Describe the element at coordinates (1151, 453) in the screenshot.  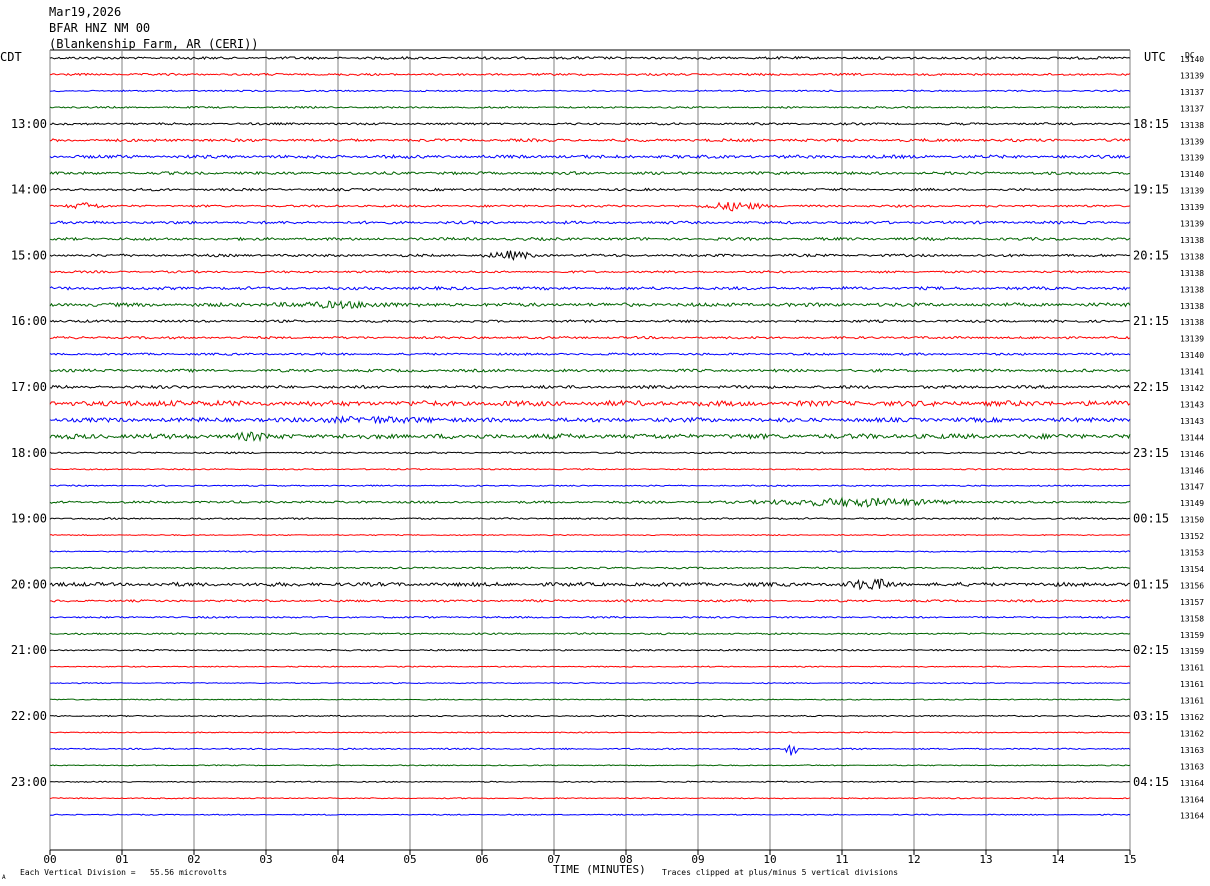
I see `right-hour-label: 23:15` at that location.